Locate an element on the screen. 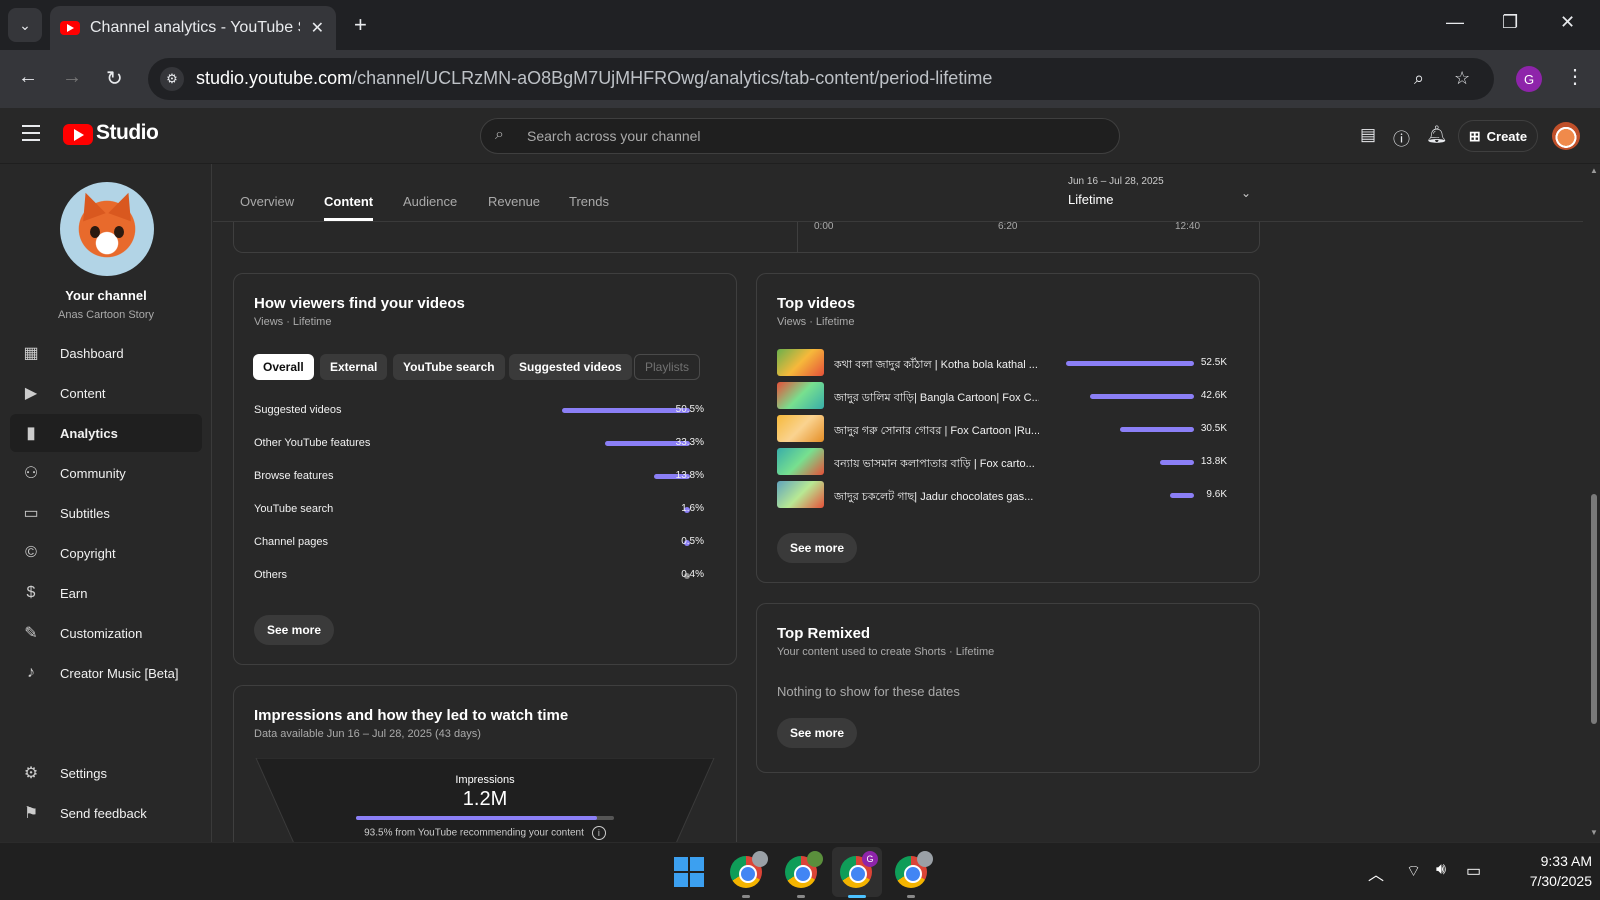 The width and height of the screenshot is (1600, 900). sidebar-item-subtitles: ▭ Subtitles is located at coordinates (106, 513).